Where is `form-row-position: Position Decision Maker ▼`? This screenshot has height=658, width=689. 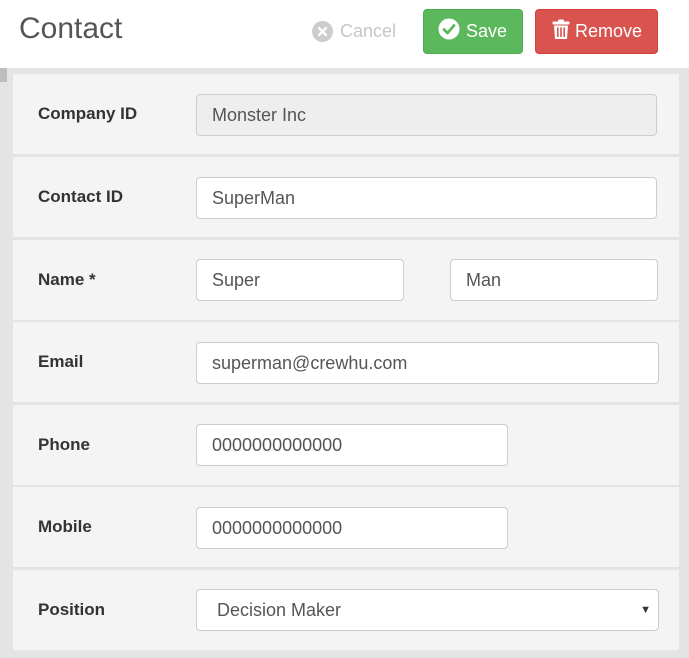 form-row-position: Position Decision Maker ▼ is located at coordinates (346, 610).